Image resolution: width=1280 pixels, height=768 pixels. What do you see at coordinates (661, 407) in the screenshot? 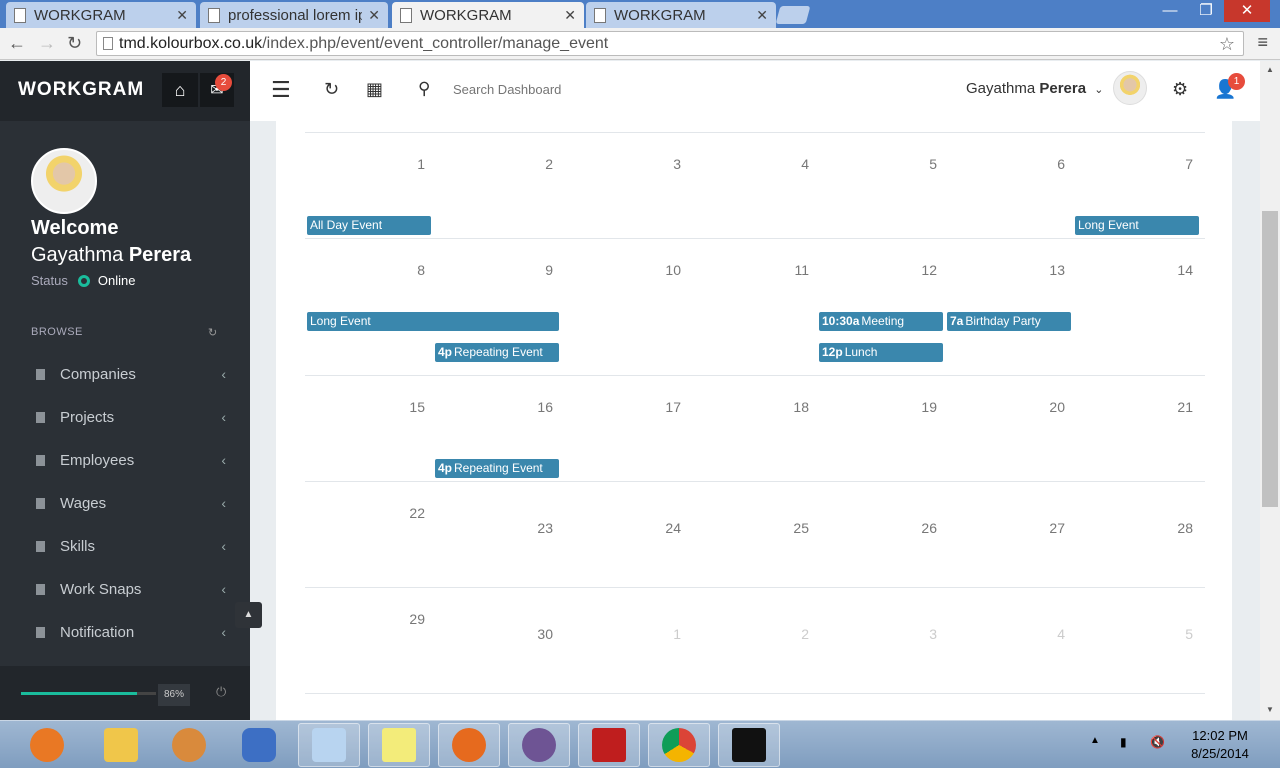
I see `calendar-day-number: 17` at bounding box center [661, 407].